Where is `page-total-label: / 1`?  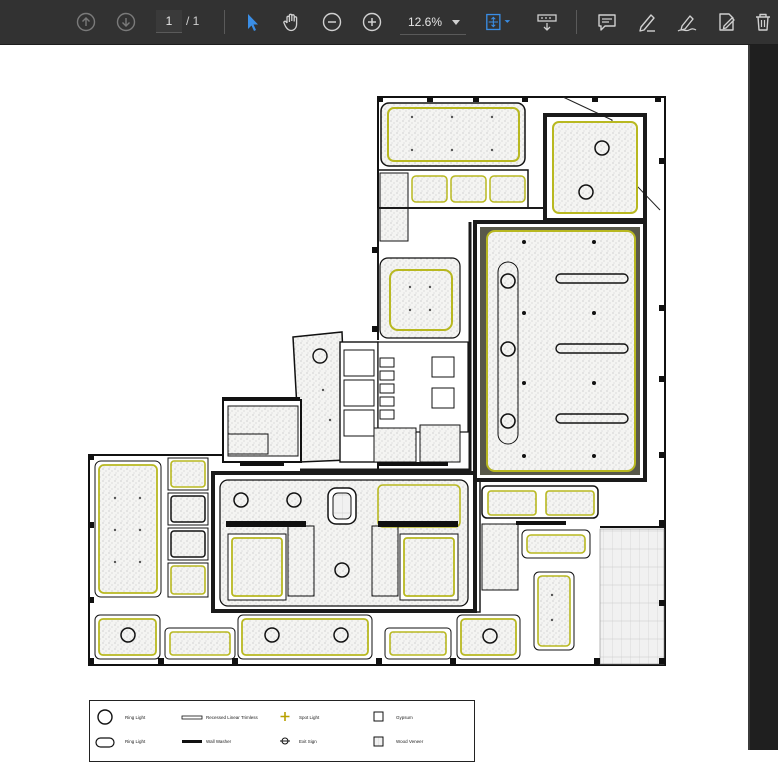
page-total-label: / 1 is located at coordinates (193, 21).